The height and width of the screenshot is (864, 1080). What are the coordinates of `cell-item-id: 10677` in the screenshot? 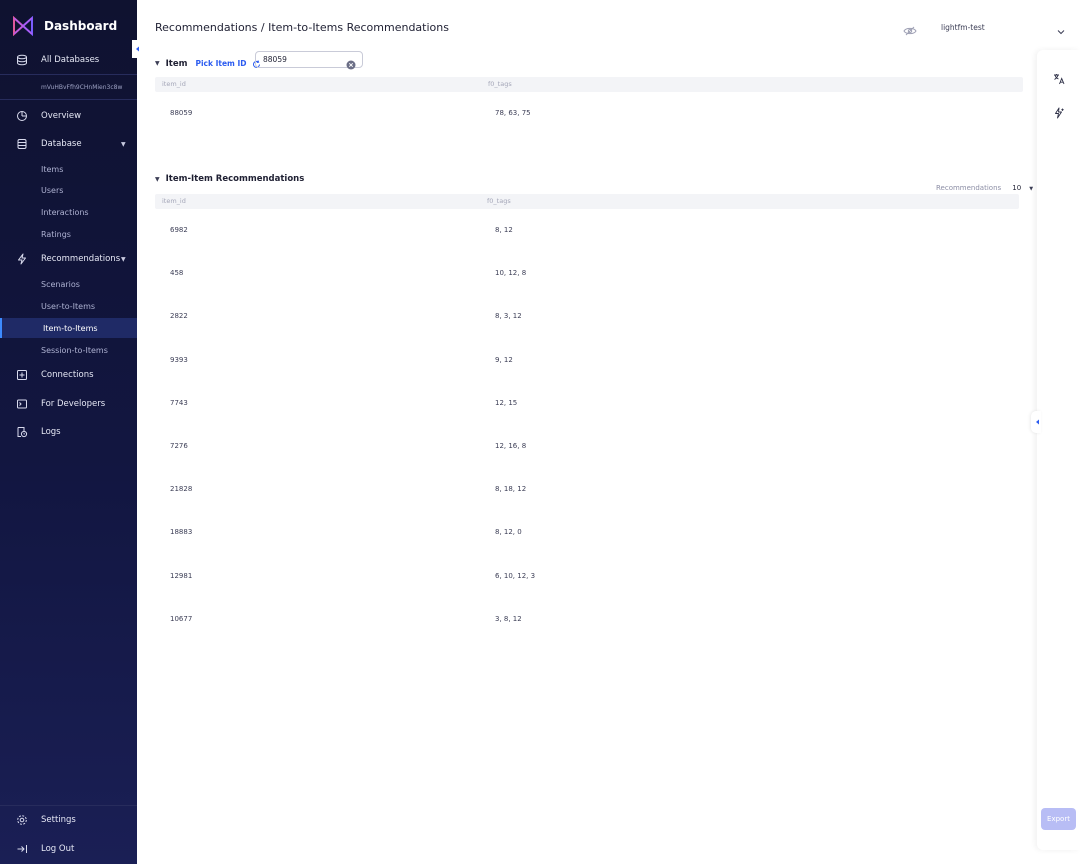 It's located at (181, 619).